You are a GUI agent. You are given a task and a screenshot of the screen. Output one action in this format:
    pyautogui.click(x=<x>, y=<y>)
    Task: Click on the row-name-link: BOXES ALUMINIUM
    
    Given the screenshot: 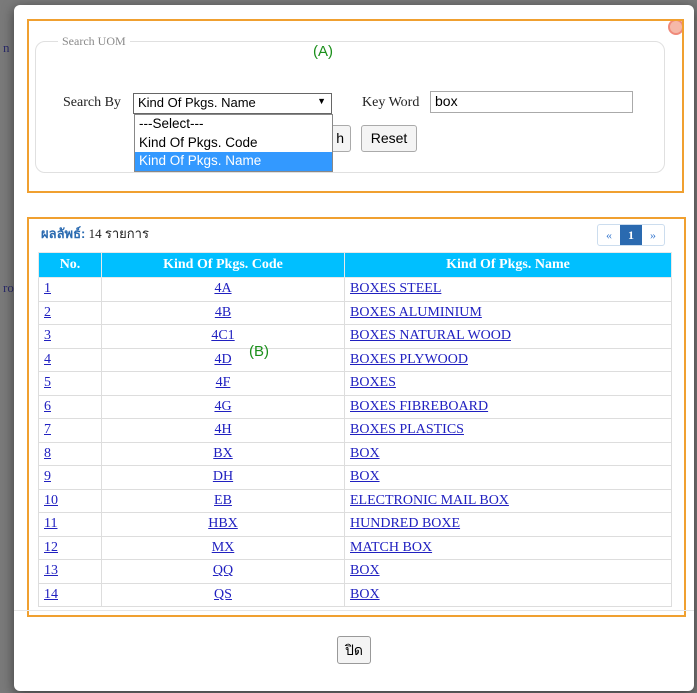 What is the action you would take?
    pyautogui.click(x=416, y=312)
    